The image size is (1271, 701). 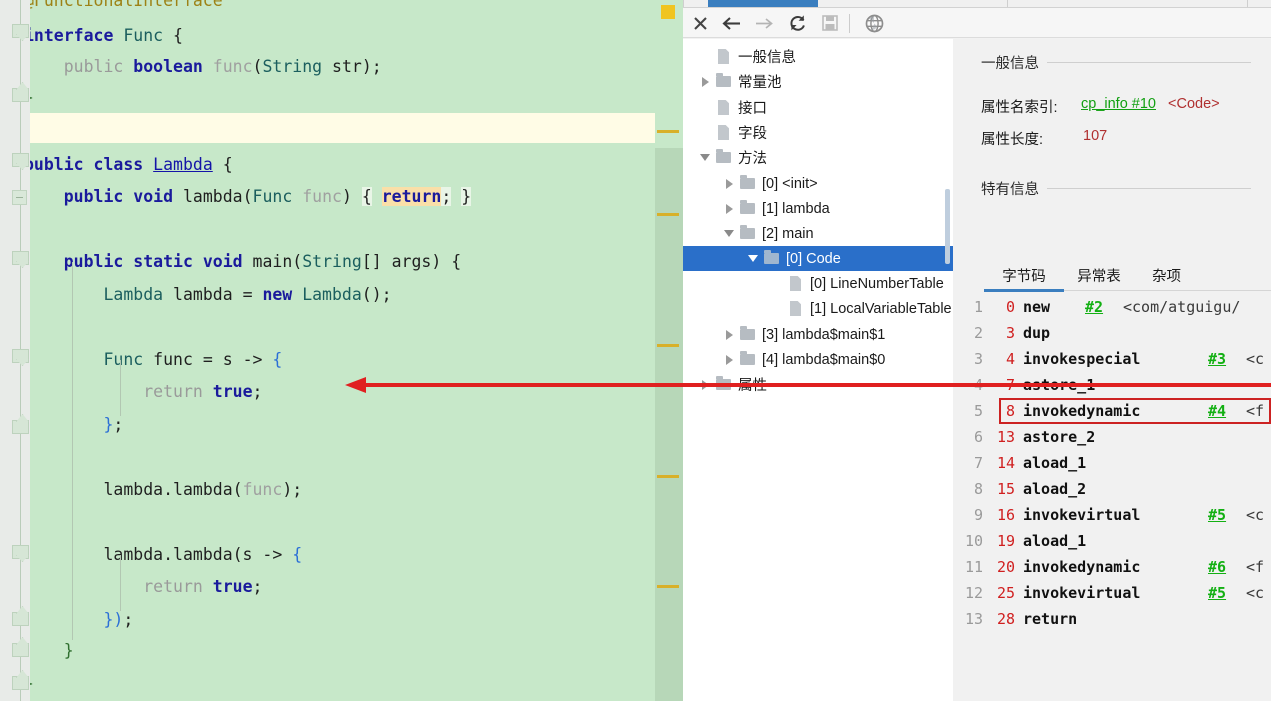 I want to click on toolbar, so click(x=977, y=23).